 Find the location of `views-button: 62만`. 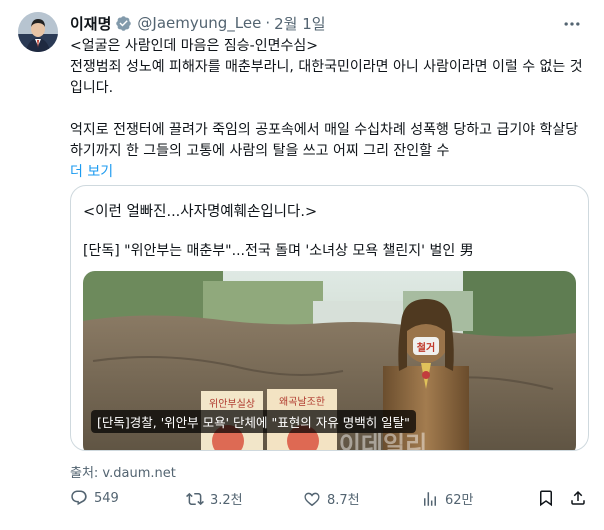

views-button: 62만 is located at coordinates (447, 498).